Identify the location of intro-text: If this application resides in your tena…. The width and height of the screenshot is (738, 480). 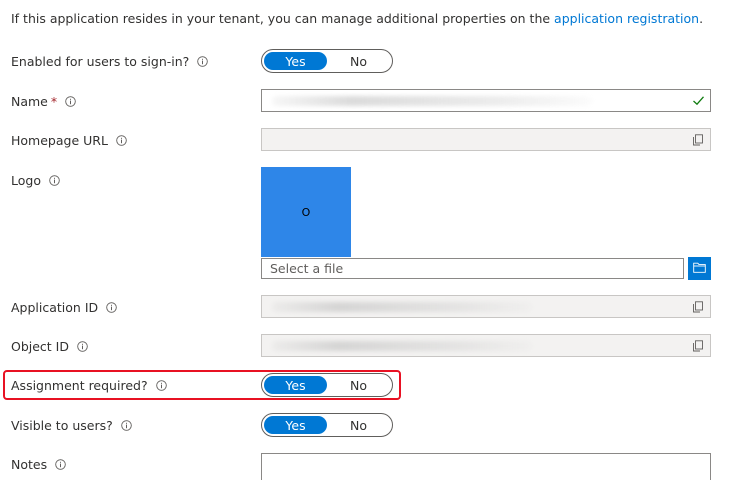
(357, 18).